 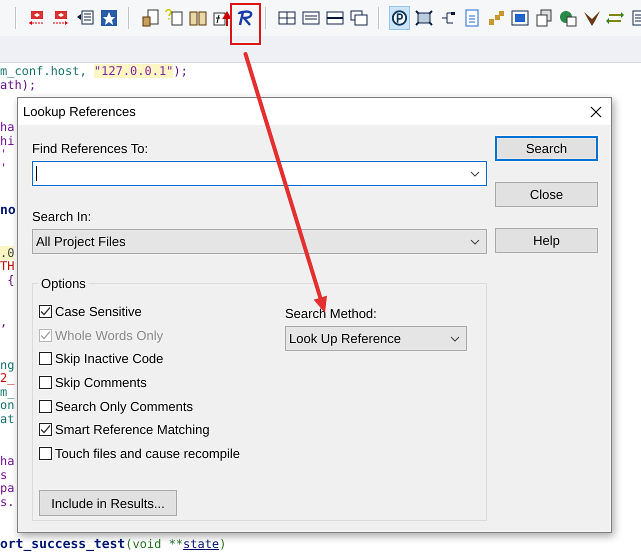 What do you see at coordinates (91, 148) in the screenshot?
I see `field-label: Find References To:` at bounding box center [91, 148].